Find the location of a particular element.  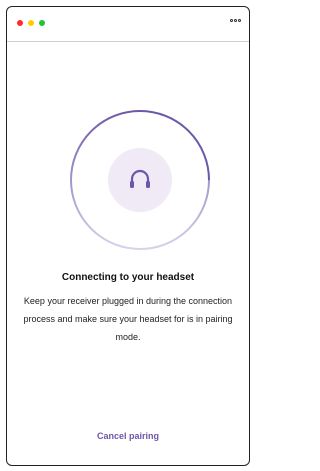

maximize-window-button is located at coordinates (42, 23).